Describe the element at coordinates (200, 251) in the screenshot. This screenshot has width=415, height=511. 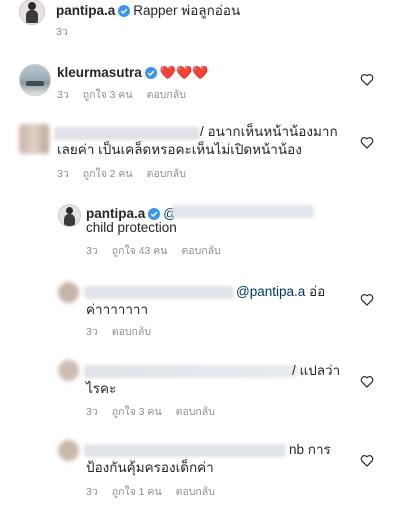
I see `reply-1-reply-button: ตอบกลับ` at that location.